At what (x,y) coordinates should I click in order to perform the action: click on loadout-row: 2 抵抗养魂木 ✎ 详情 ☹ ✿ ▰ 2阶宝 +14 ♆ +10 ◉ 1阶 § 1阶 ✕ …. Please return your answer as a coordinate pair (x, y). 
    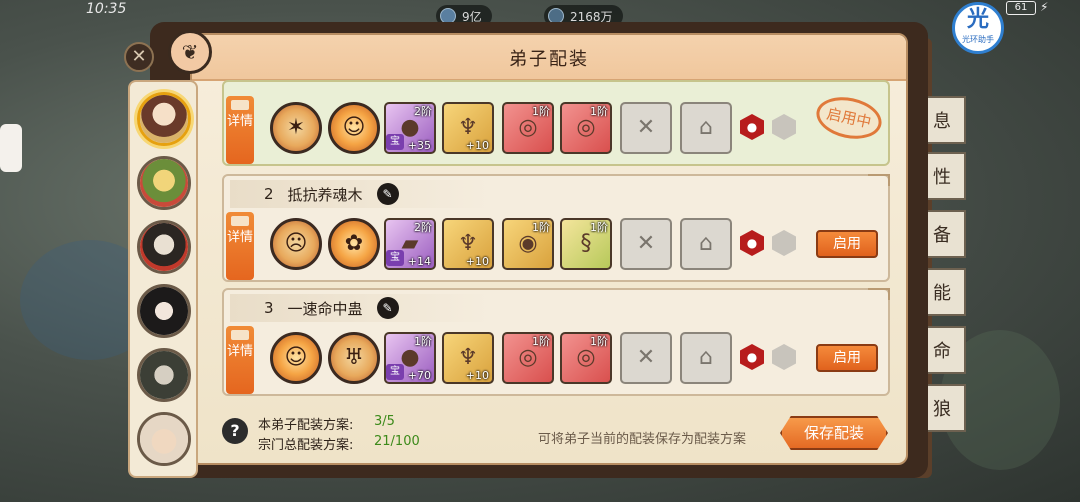
    Looking at the image, I should click on (556, 228).